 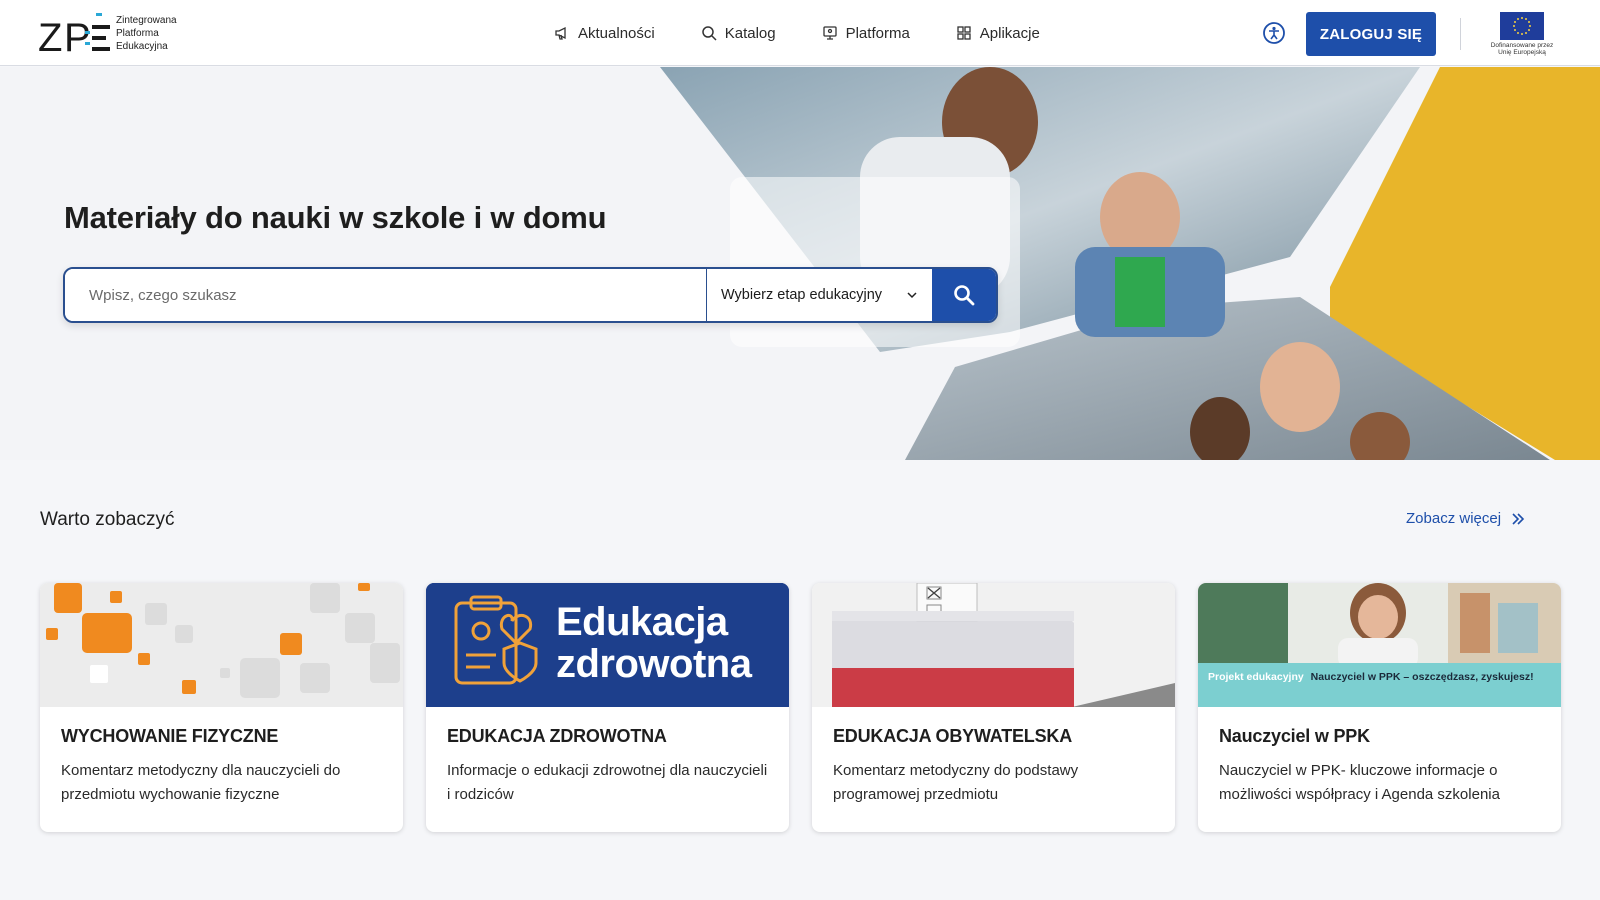 What do you see at coordinates (557, 736) in the screenshot?
I see `card-title: EDUKACJA ZDROWOTNA` at bounding box center [557, 736].